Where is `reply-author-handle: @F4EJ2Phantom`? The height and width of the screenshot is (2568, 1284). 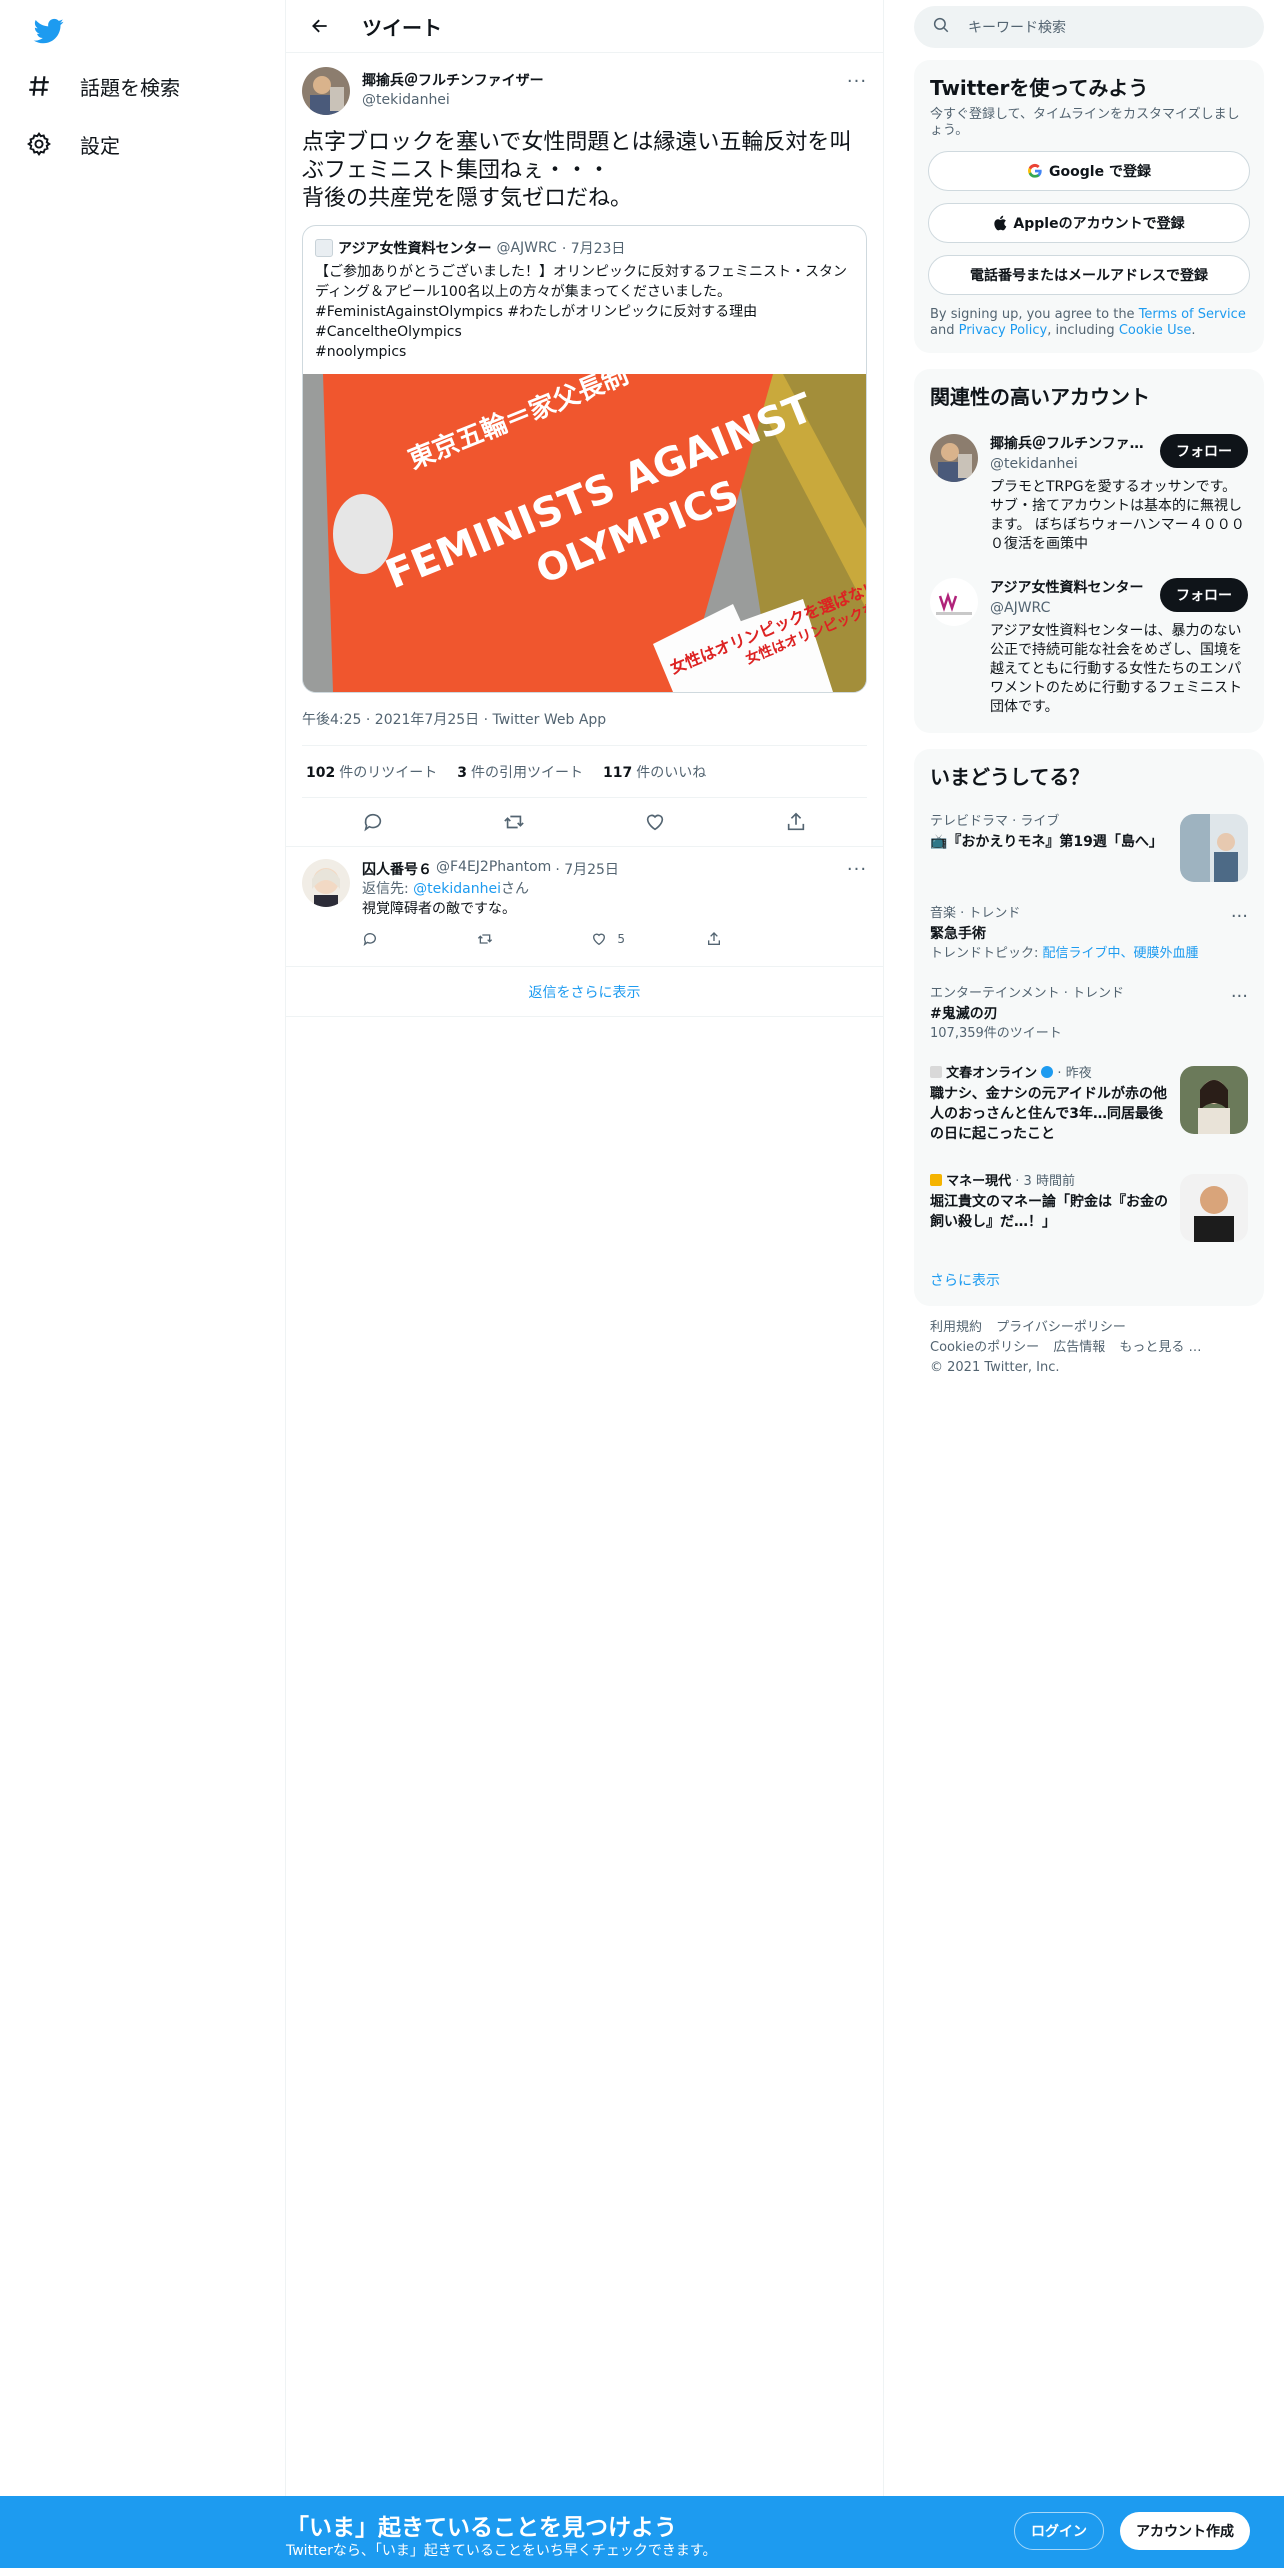
reply-author-handle: @F4EJ2Phantom is located at coordinates (493, 869).